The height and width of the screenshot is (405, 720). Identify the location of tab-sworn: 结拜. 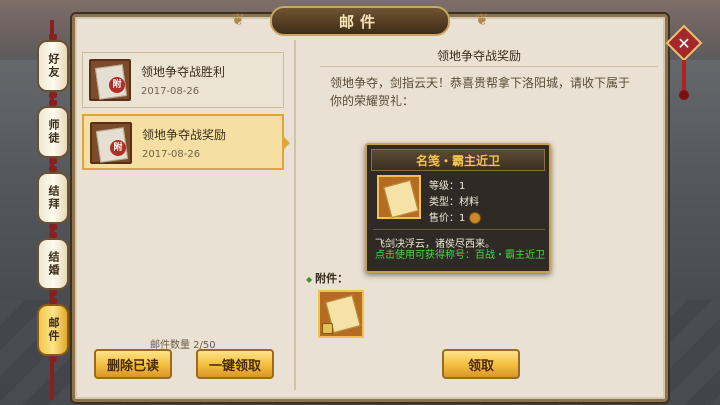
(53, 198).